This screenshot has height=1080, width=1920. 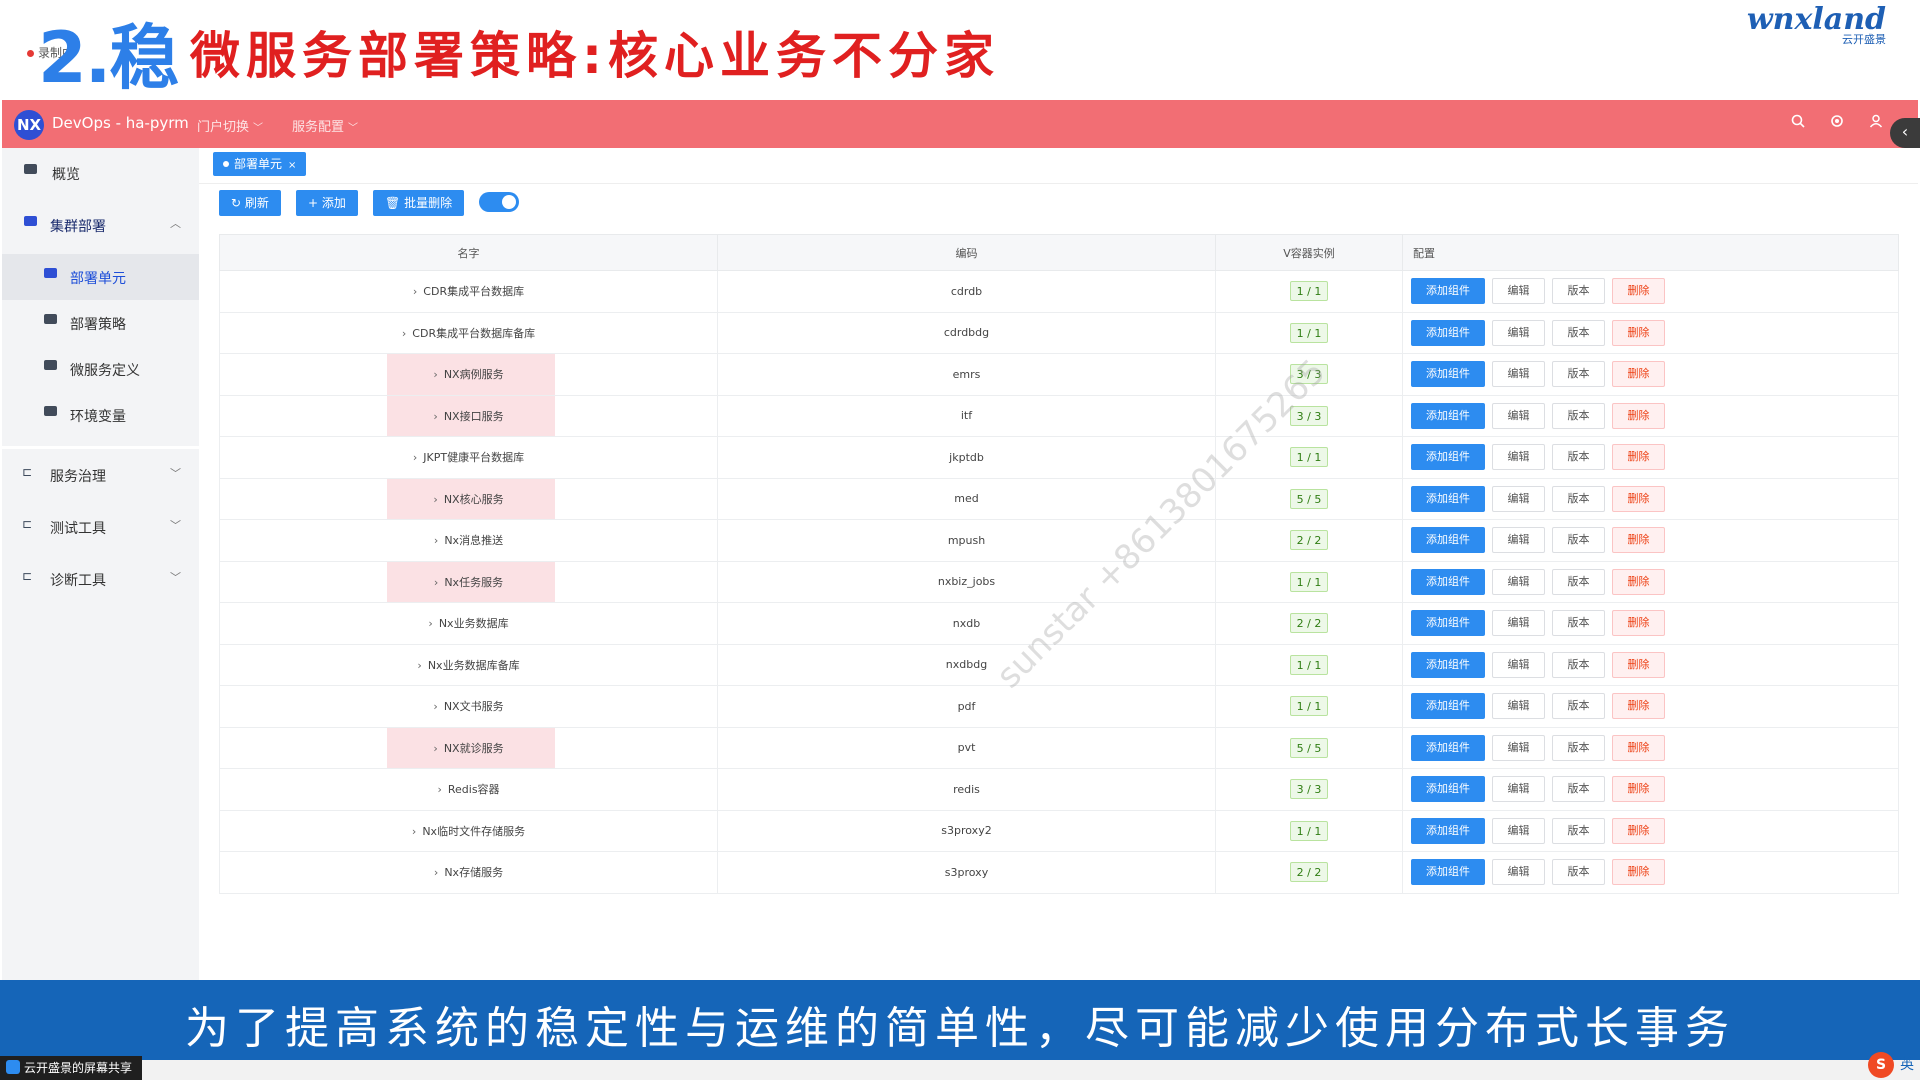 I want to click on sidebar-item-test-tools: ⊏ 测试工具 ﹀, so click(x=100, y=527).